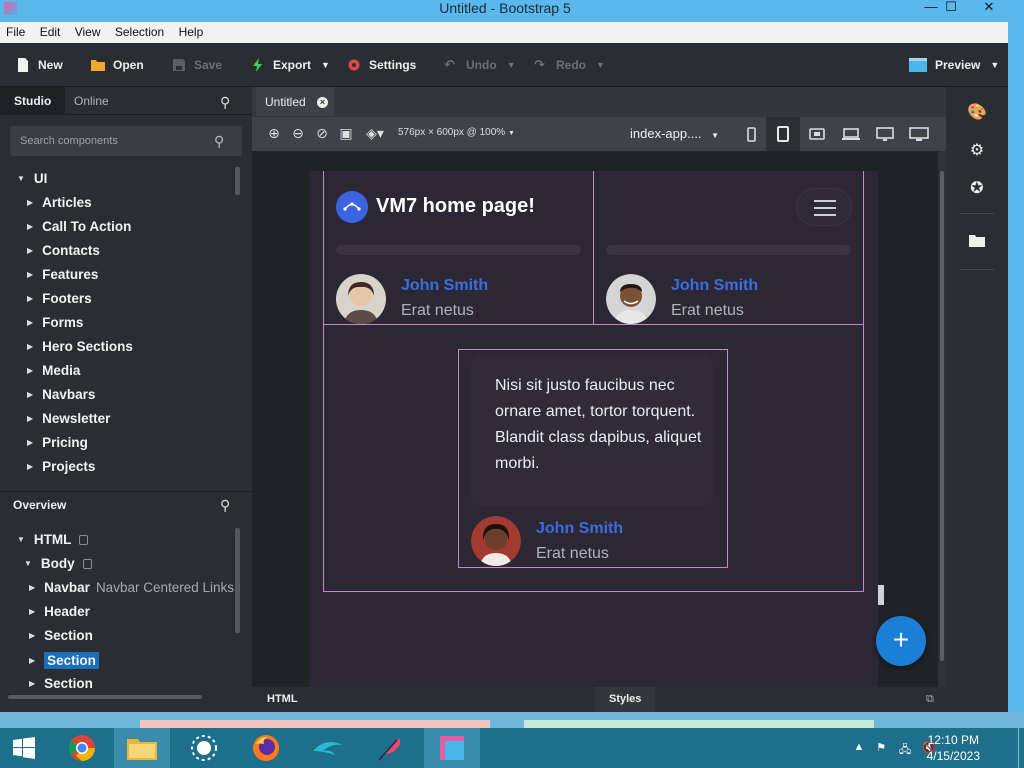  I want to click on category-item: ▶ Contacts, so click(63, 250).